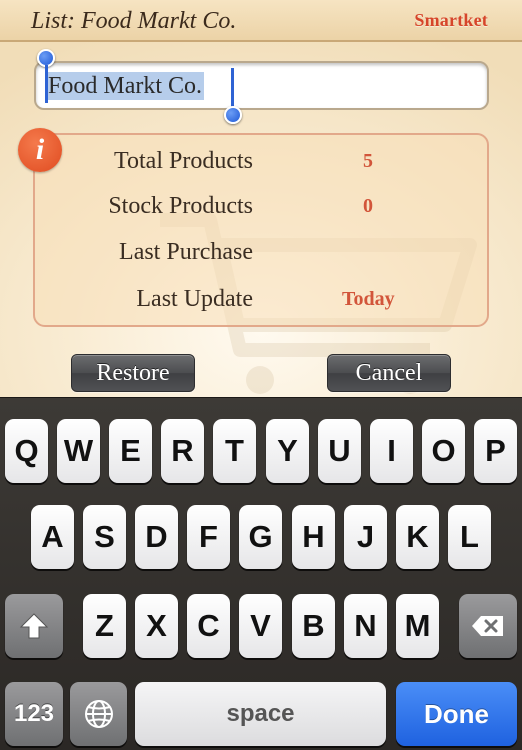 The image size is (522, 750). Describe the element at coordinates (261, 85) in the screenshot. I see `list-name-input: Food Markt Co.` at that location.